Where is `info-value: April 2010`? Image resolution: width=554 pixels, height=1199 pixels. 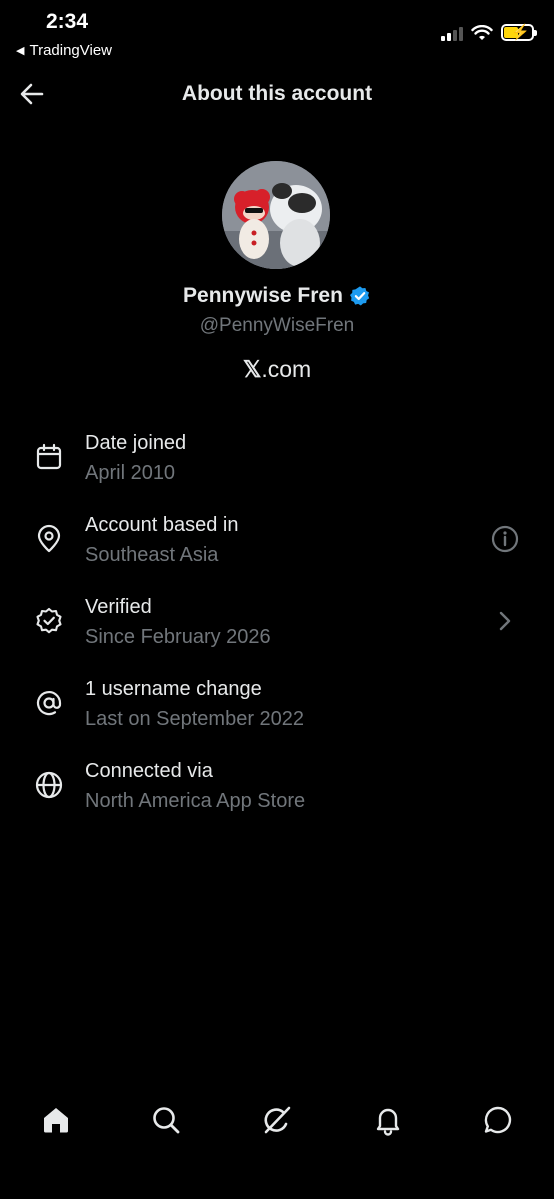 info-value: April 2010 is located at coordinates (130, 473).